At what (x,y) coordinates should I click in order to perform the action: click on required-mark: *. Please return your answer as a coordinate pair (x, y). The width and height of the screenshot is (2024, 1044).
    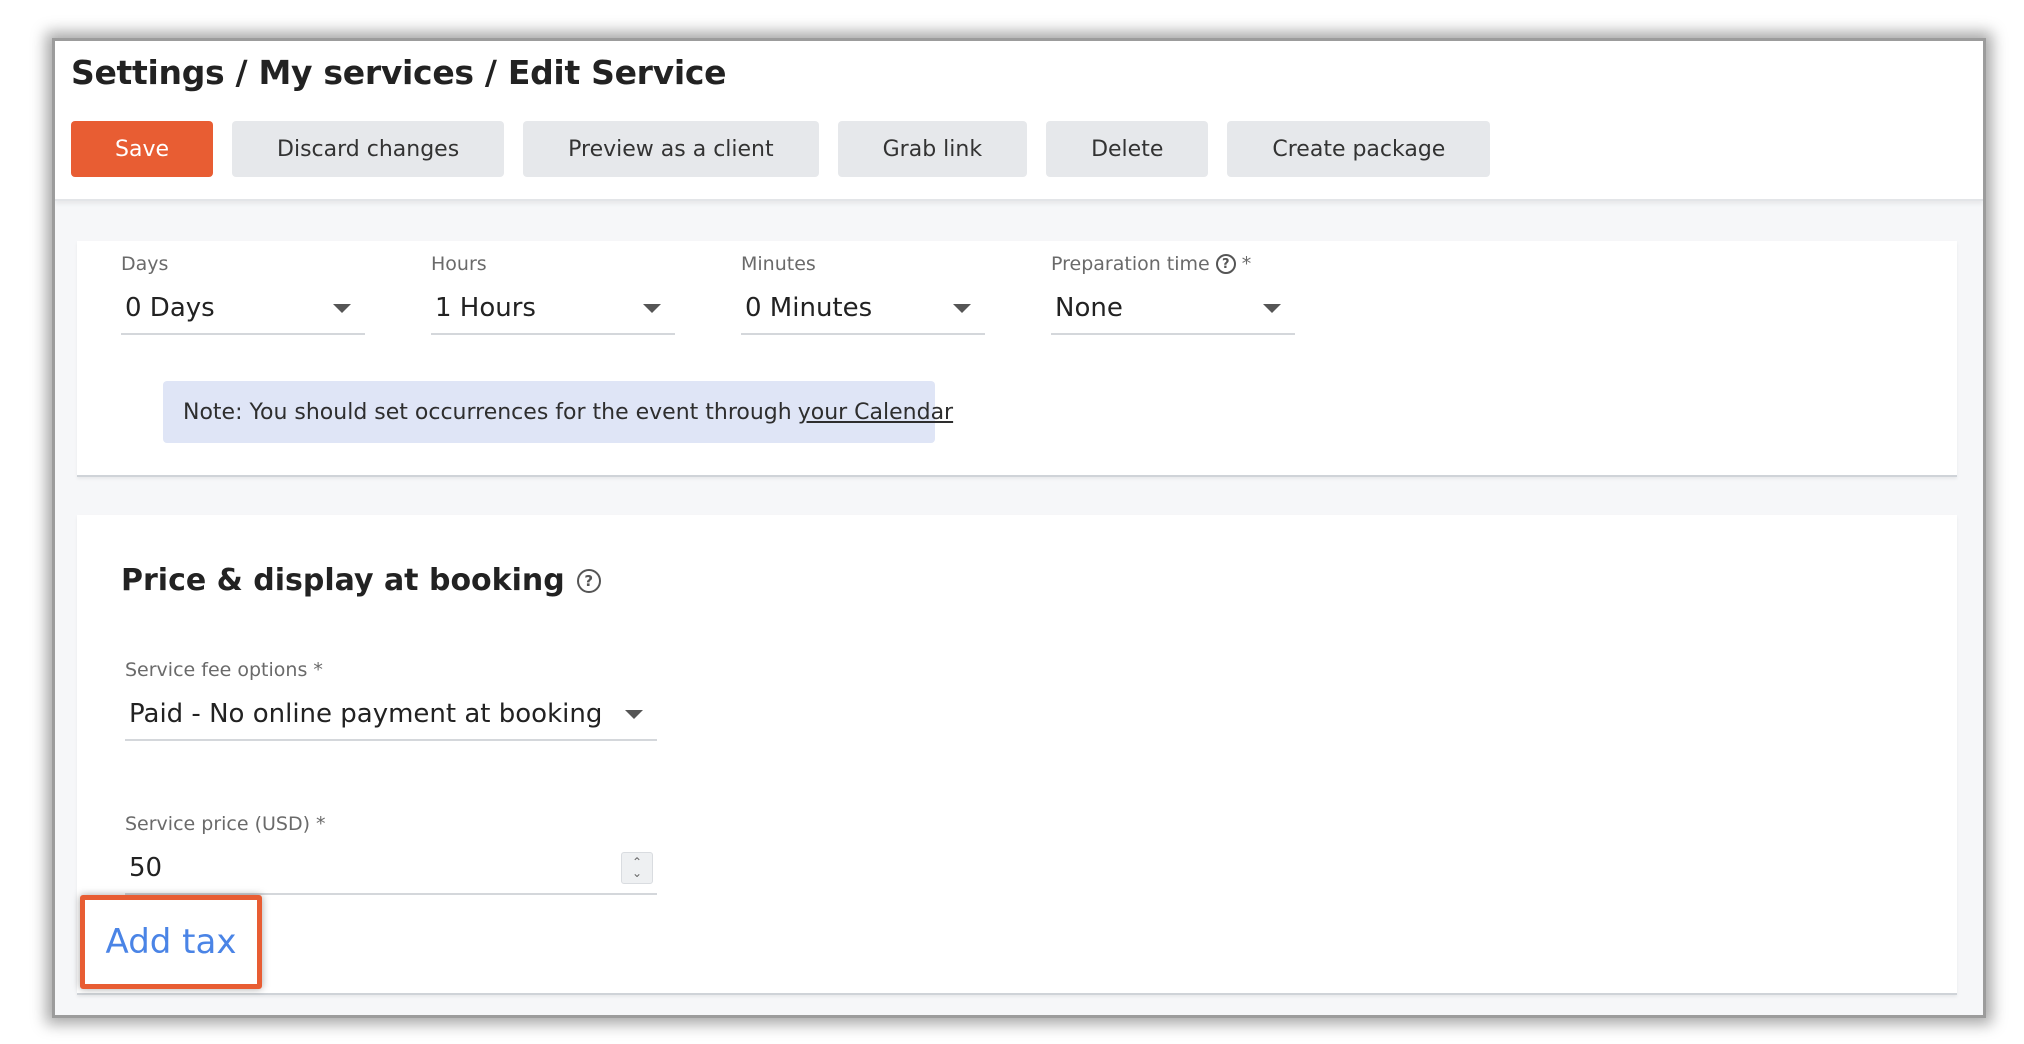
    Looking at the image, I should click on (1246, 264).